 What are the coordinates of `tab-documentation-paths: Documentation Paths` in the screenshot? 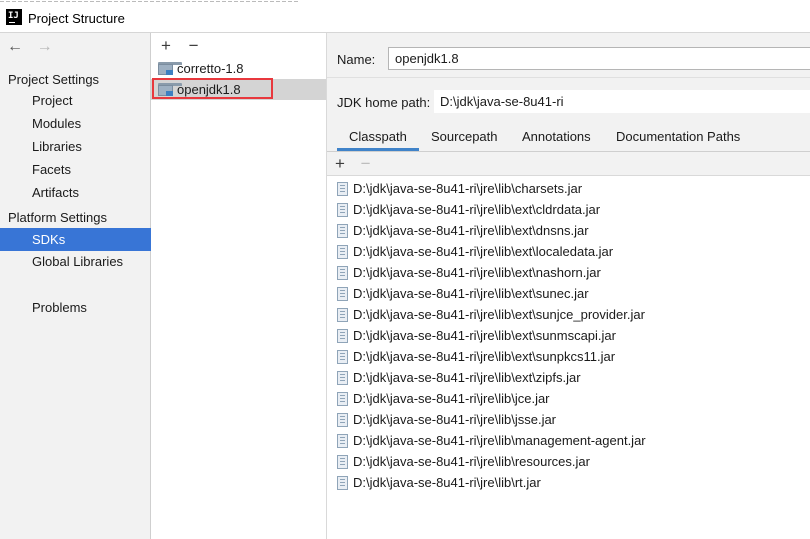 It's located at (678, 138).